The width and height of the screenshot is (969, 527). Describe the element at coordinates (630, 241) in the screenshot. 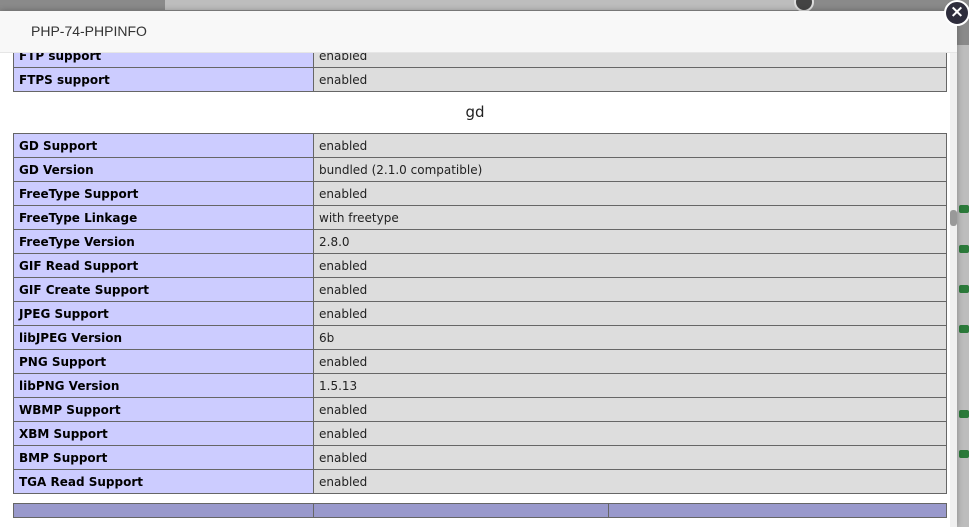

I see `setting-value: 2.8.0` at that location.